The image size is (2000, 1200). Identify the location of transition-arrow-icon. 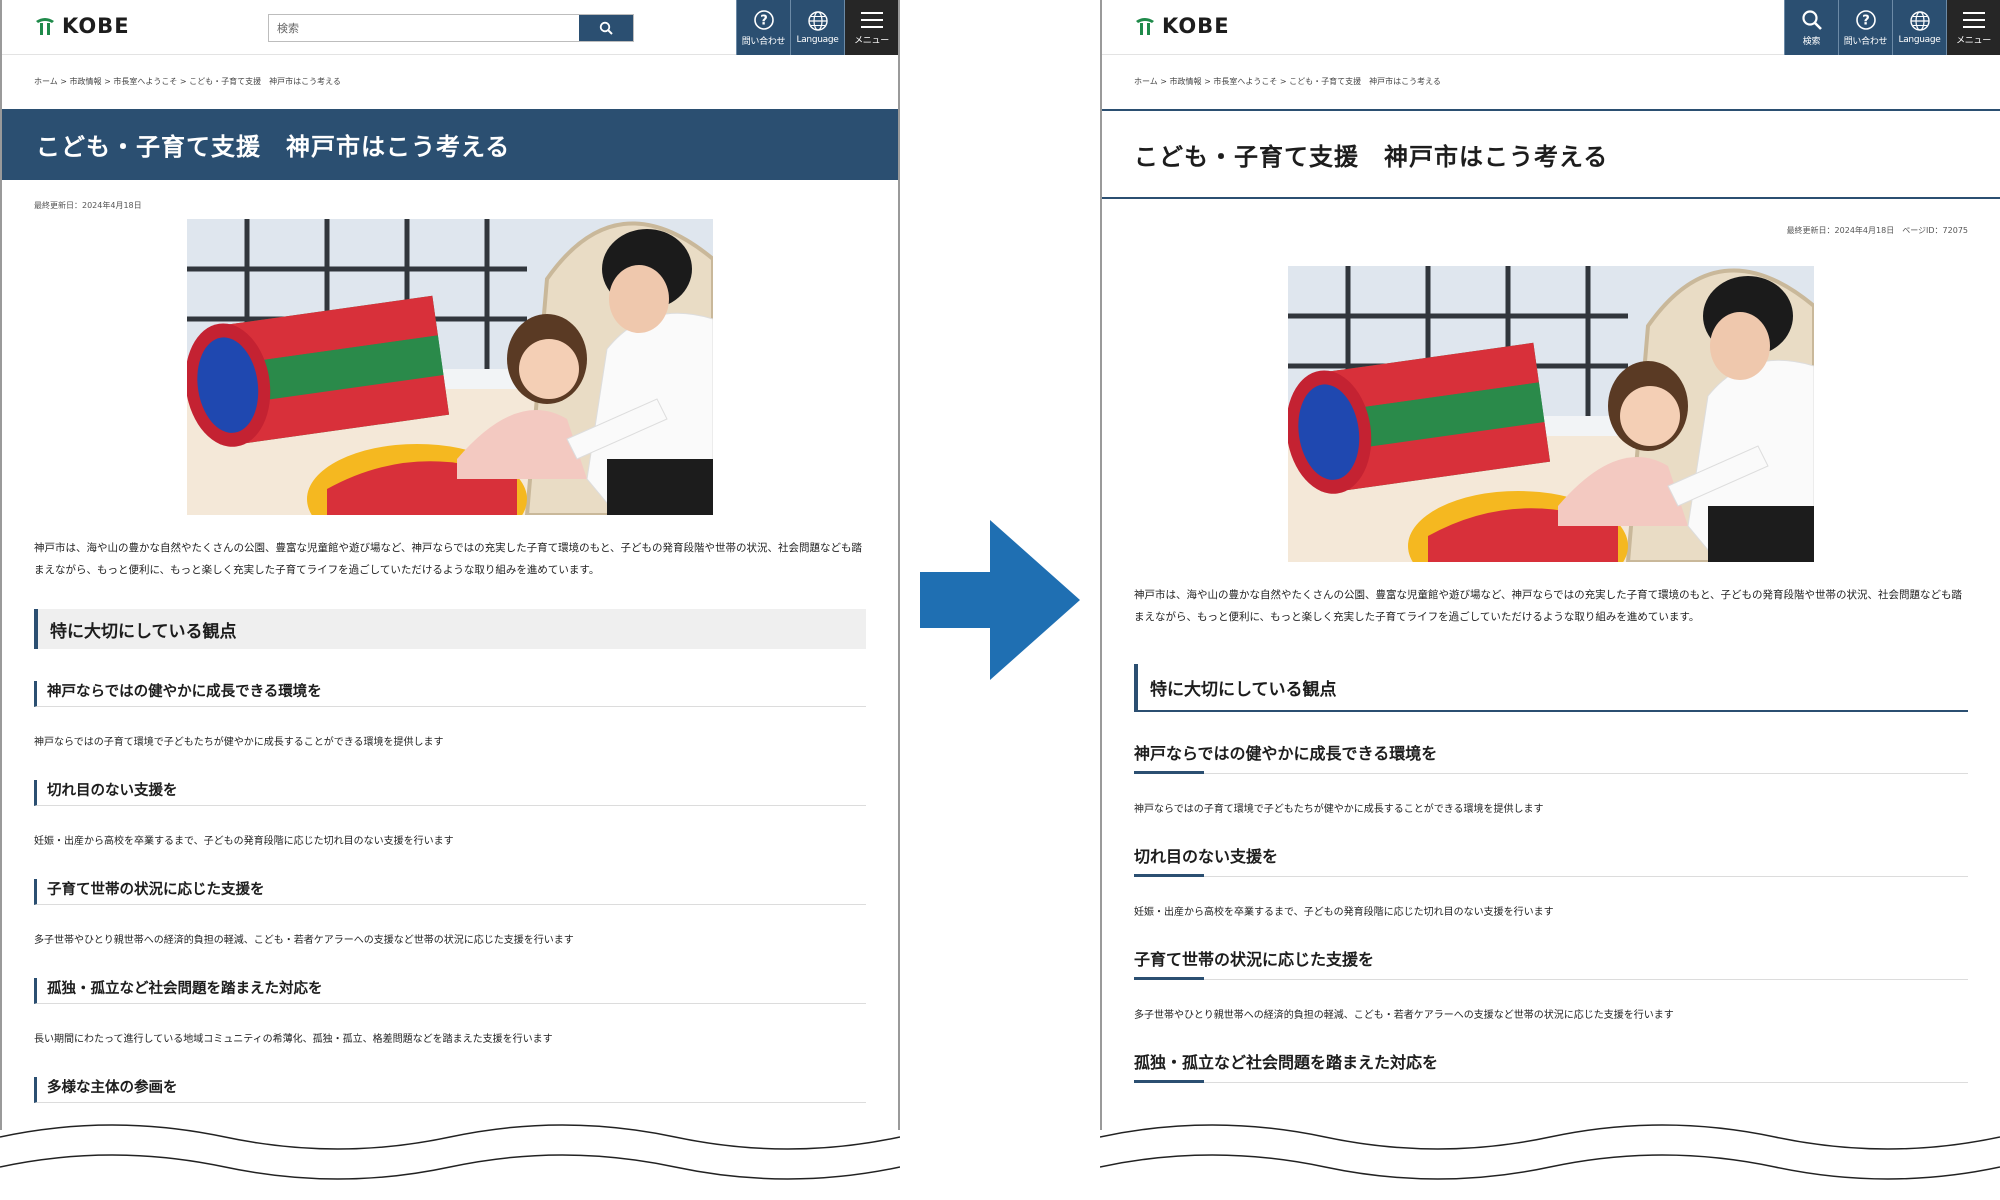
(1000, 600).